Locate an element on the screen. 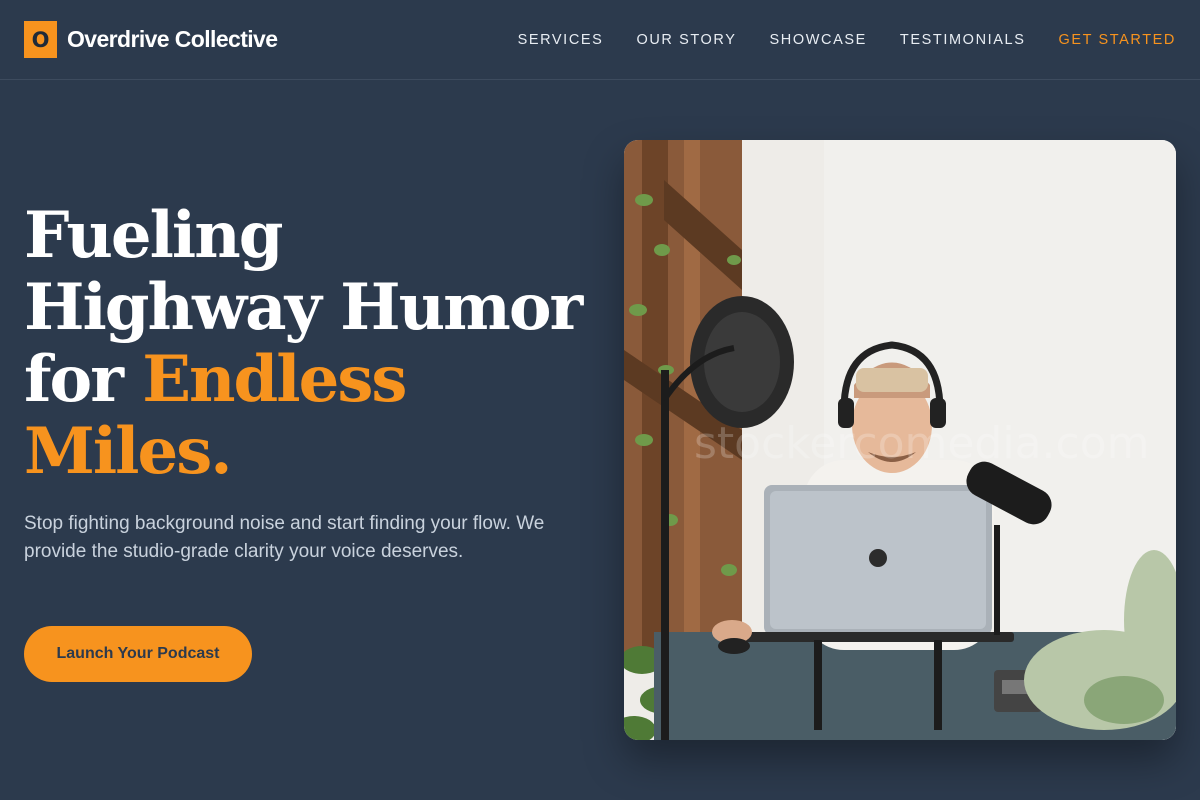 The image size is (1200, 800). nav-link-our-story: OUR STORY is located at coordinates (686, 40).